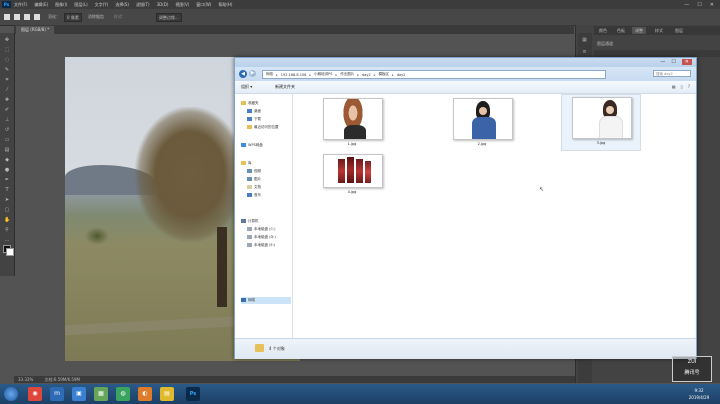  Describe the element at coordinates (659, 30) in the screenshot. I see `tab-styles: 样式` at that location.